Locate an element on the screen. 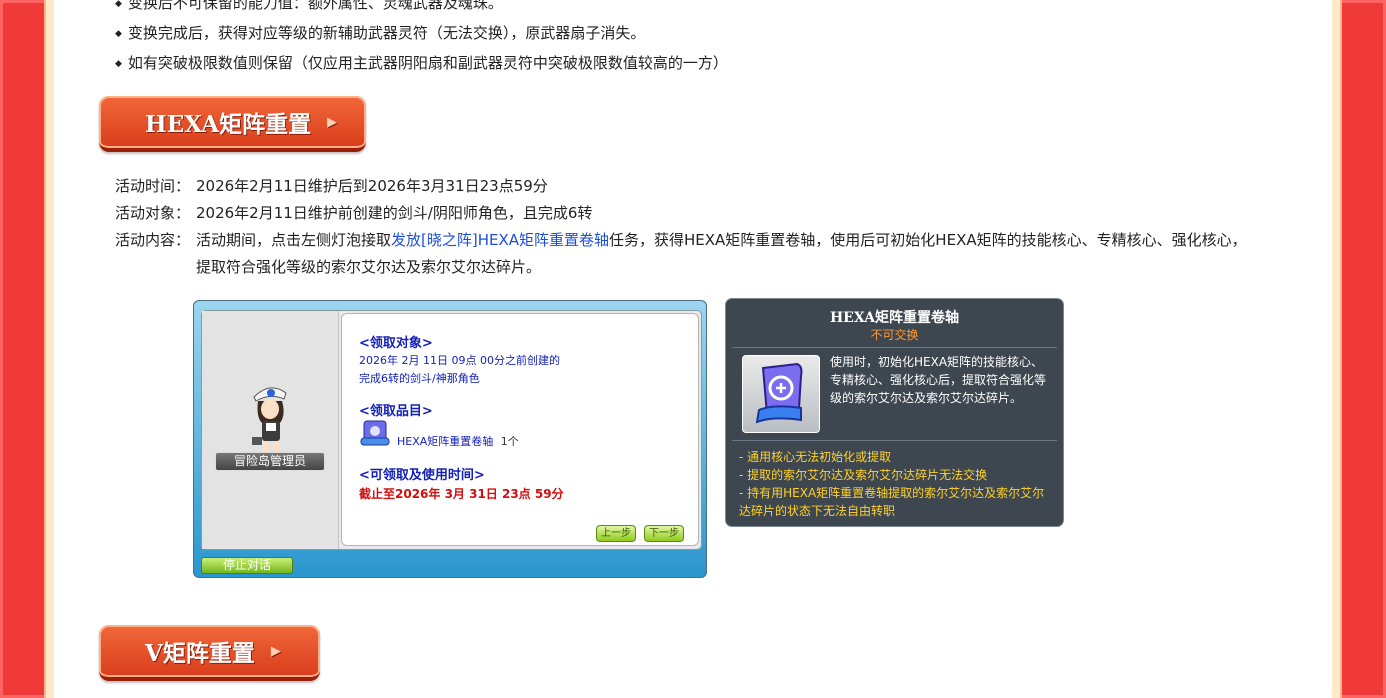 Image resolution: width=1386 pixels, height=698 pixels. event-time-row: 活动时间： 2026年2月11日维护后到2026年3月31日23点59分 is located at coordinates (715, 186).